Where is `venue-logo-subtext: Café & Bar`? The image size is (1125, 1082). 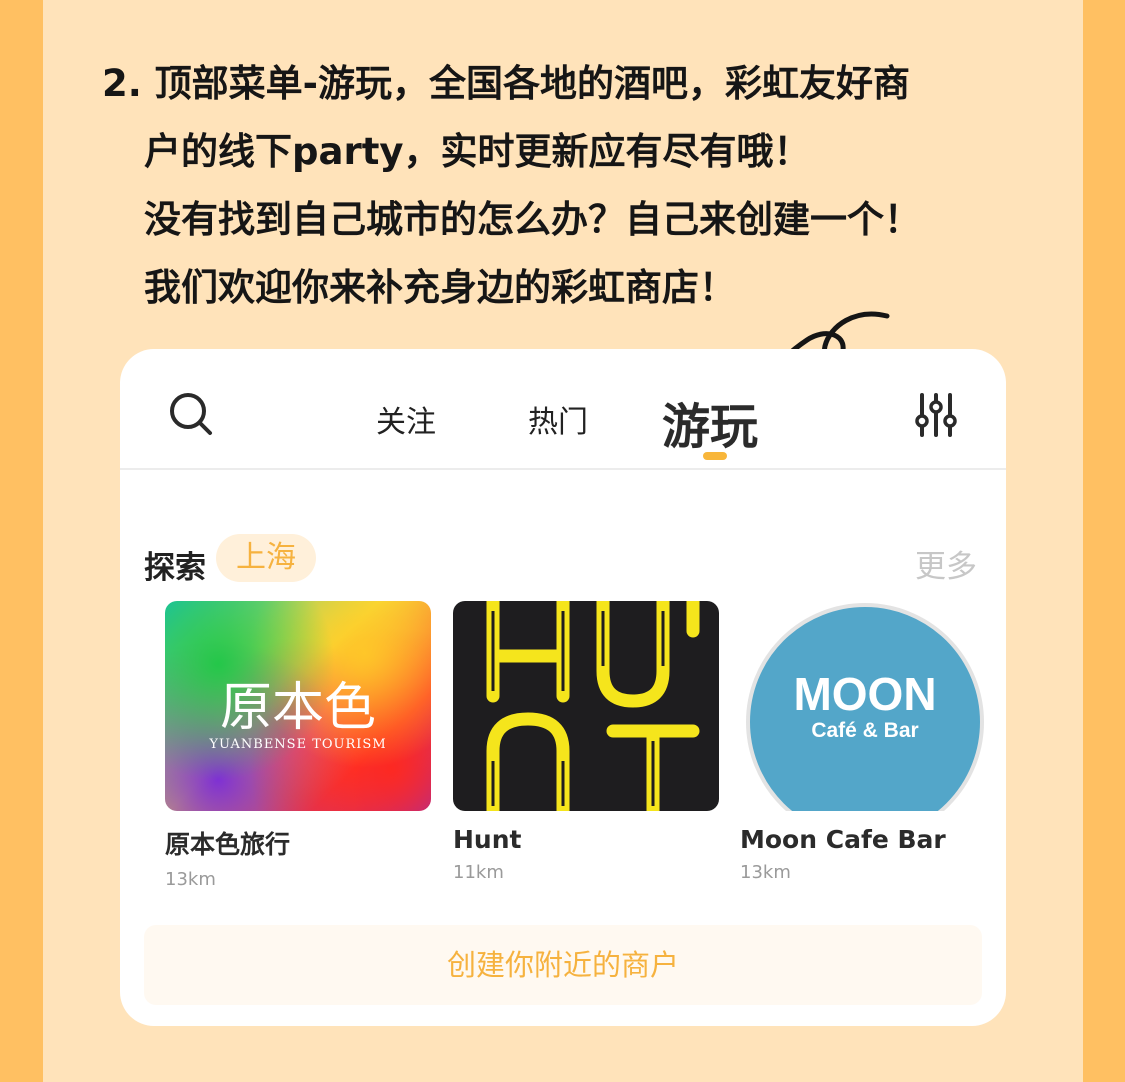
venue-logo-subtext: Café & Bar is located at coordinates (865, 730).